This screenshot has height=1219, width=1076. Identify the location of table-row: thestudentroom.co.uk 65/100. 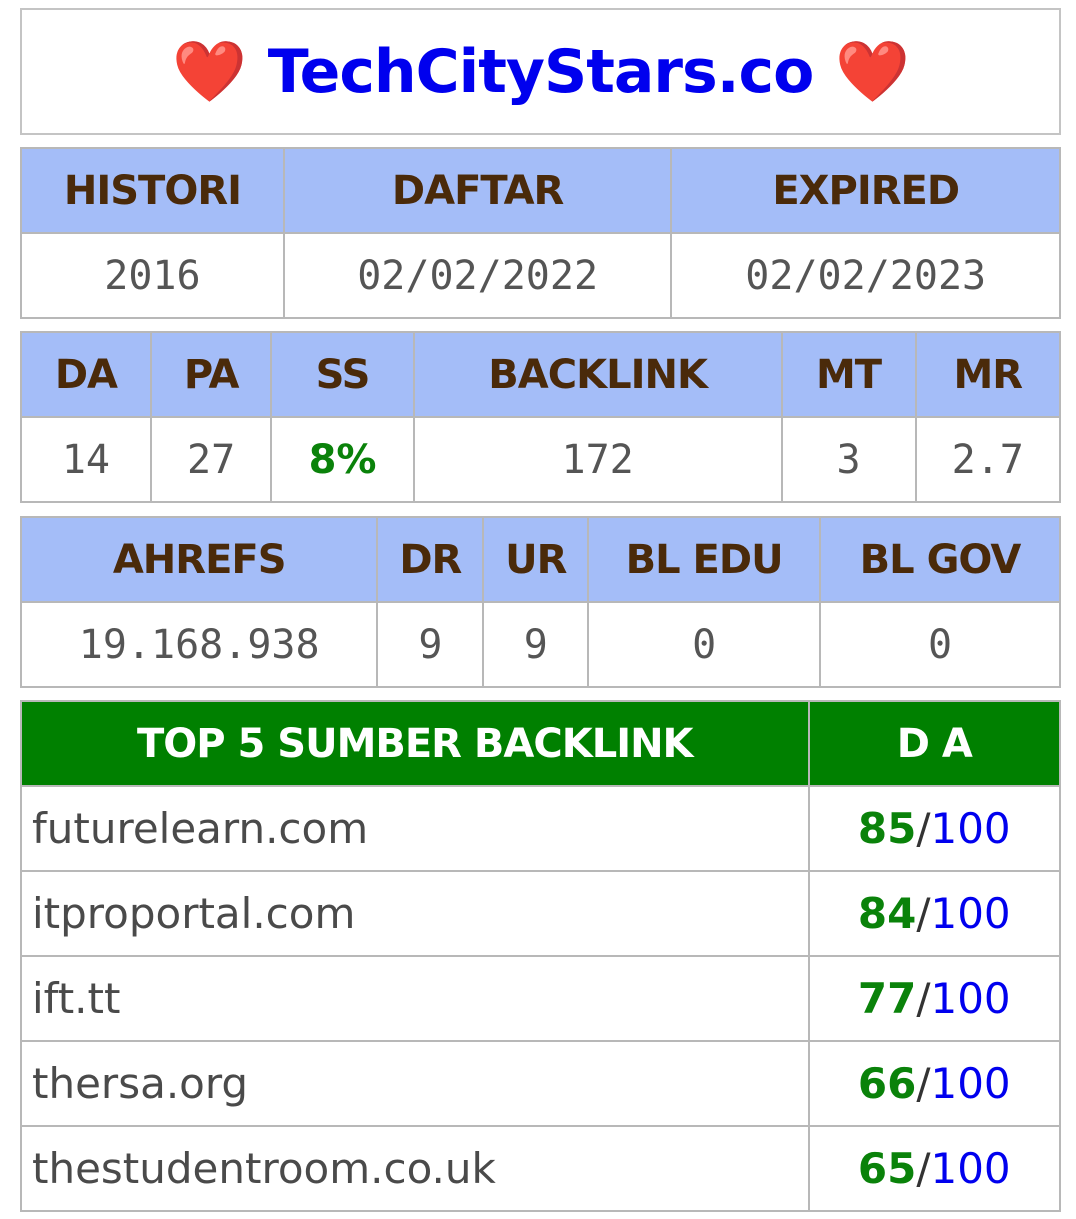
(541, 1168).